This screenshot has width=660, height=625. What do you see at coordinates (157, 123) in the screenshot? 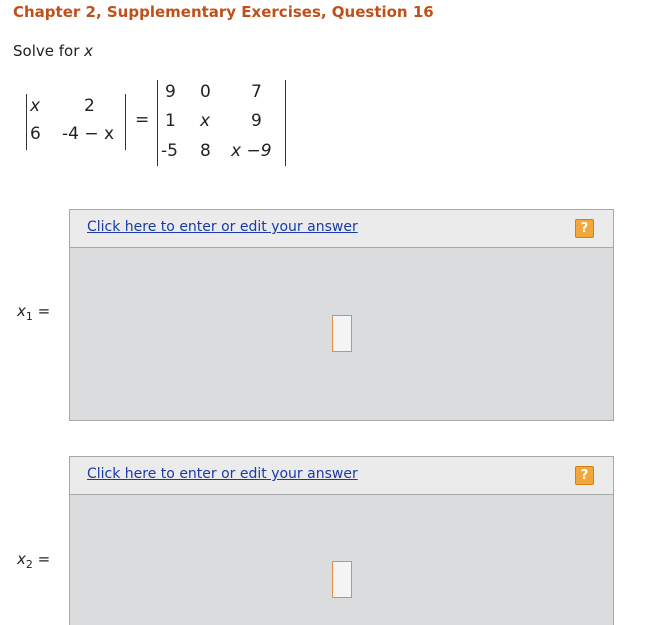
I see `right-det-bar-left` at bounding box center [157, 123].